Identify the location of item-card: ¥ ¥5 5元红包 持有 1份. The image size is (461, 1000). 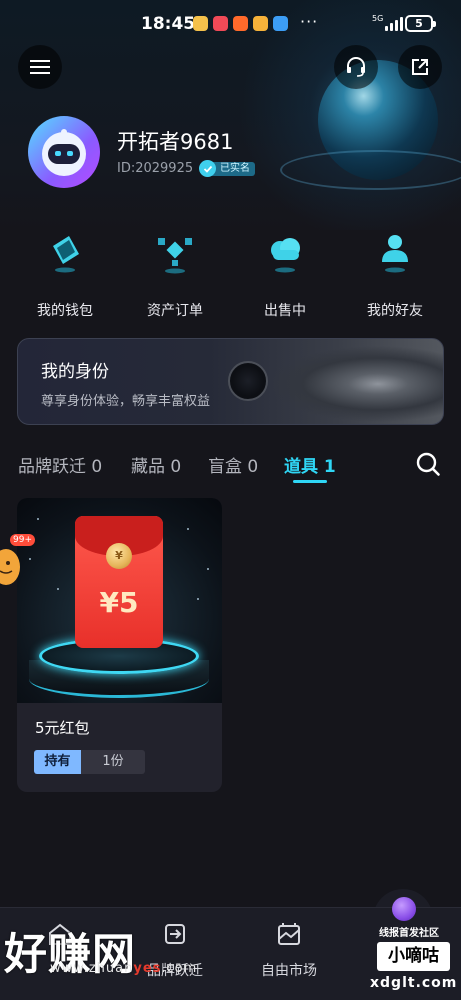
(119, 645).